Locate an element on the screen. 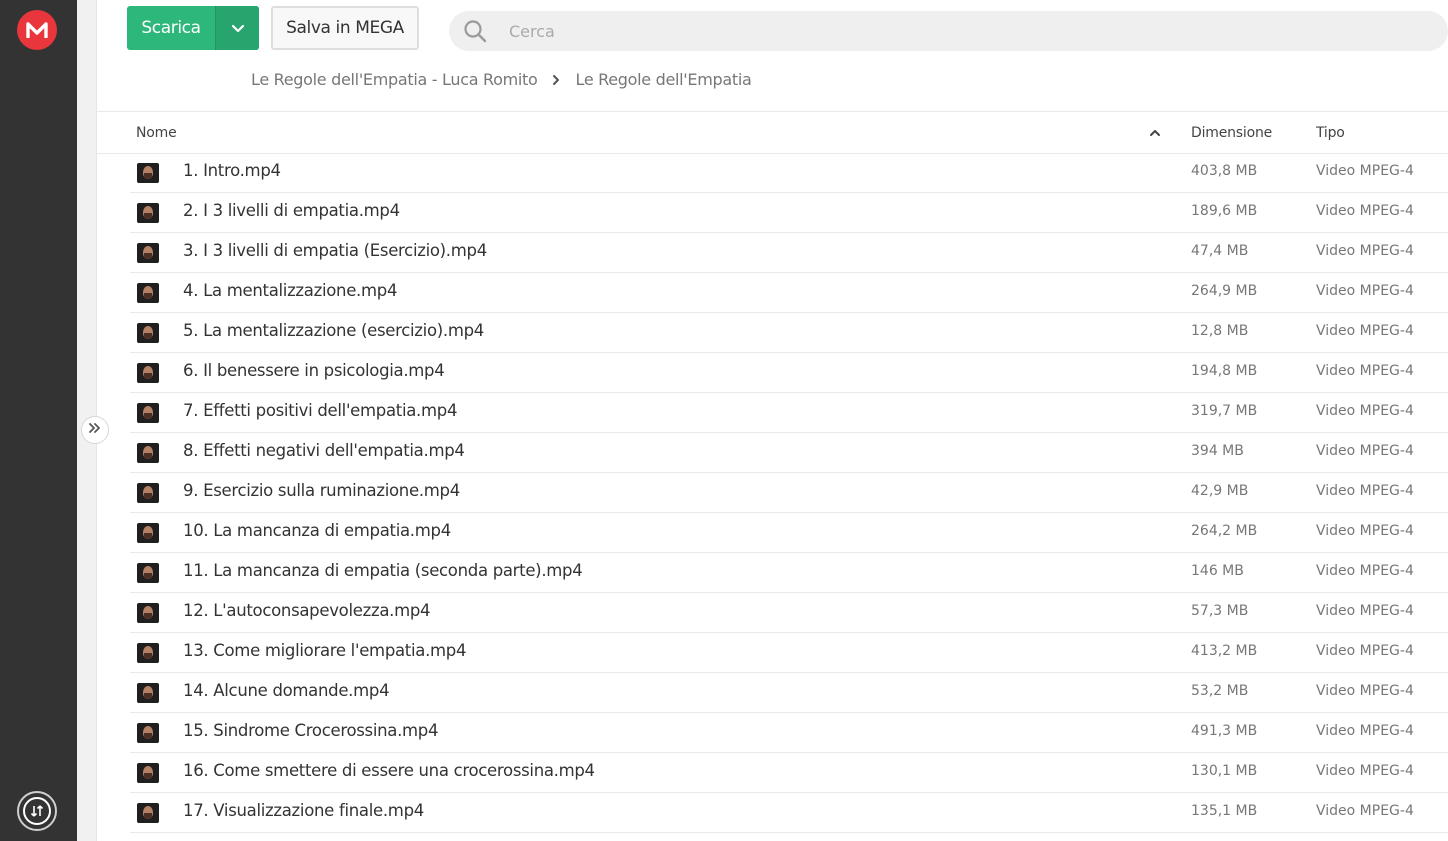 The image size is (1448, 841). file-size: 413,2 MB is located at coordinates (1224, 651).